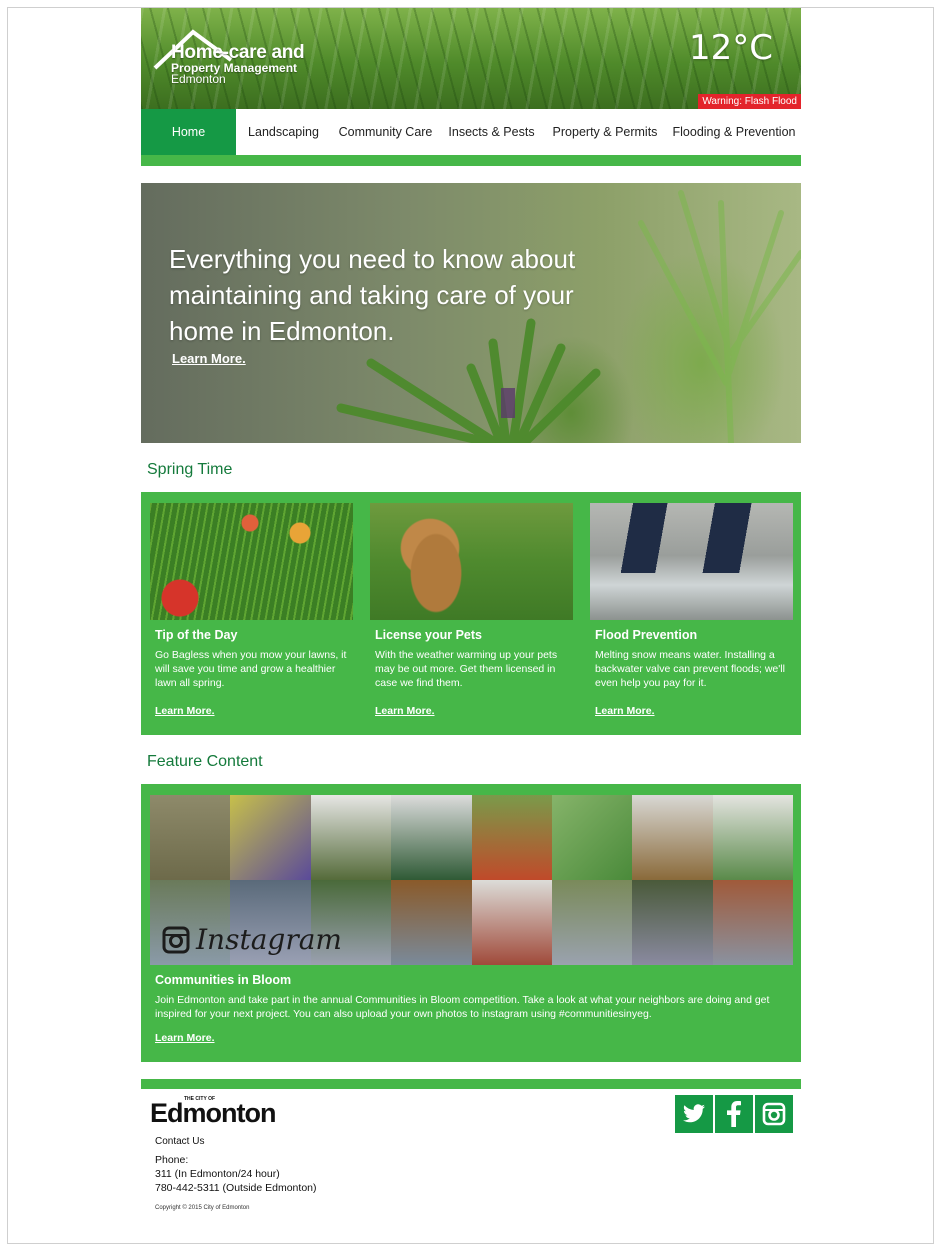 The height and width of the screenshot is (1252, 941). I want to click on instagram-button, so click(774, 1114).